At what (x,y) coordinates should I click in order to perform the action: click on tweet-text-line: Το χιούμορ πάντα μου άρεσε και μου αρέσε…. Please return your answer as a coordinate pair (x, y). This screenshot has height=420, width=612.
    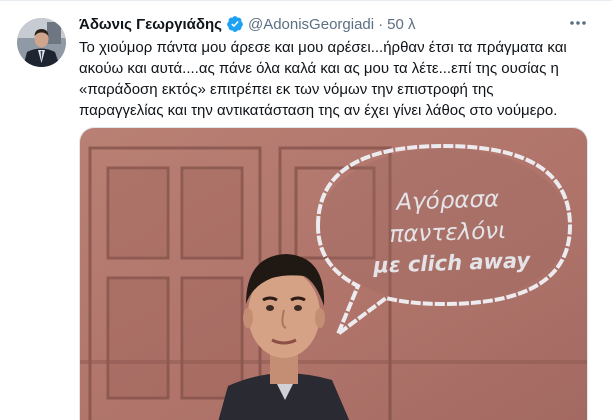
    Looking at the image, I should click on (323, 47).